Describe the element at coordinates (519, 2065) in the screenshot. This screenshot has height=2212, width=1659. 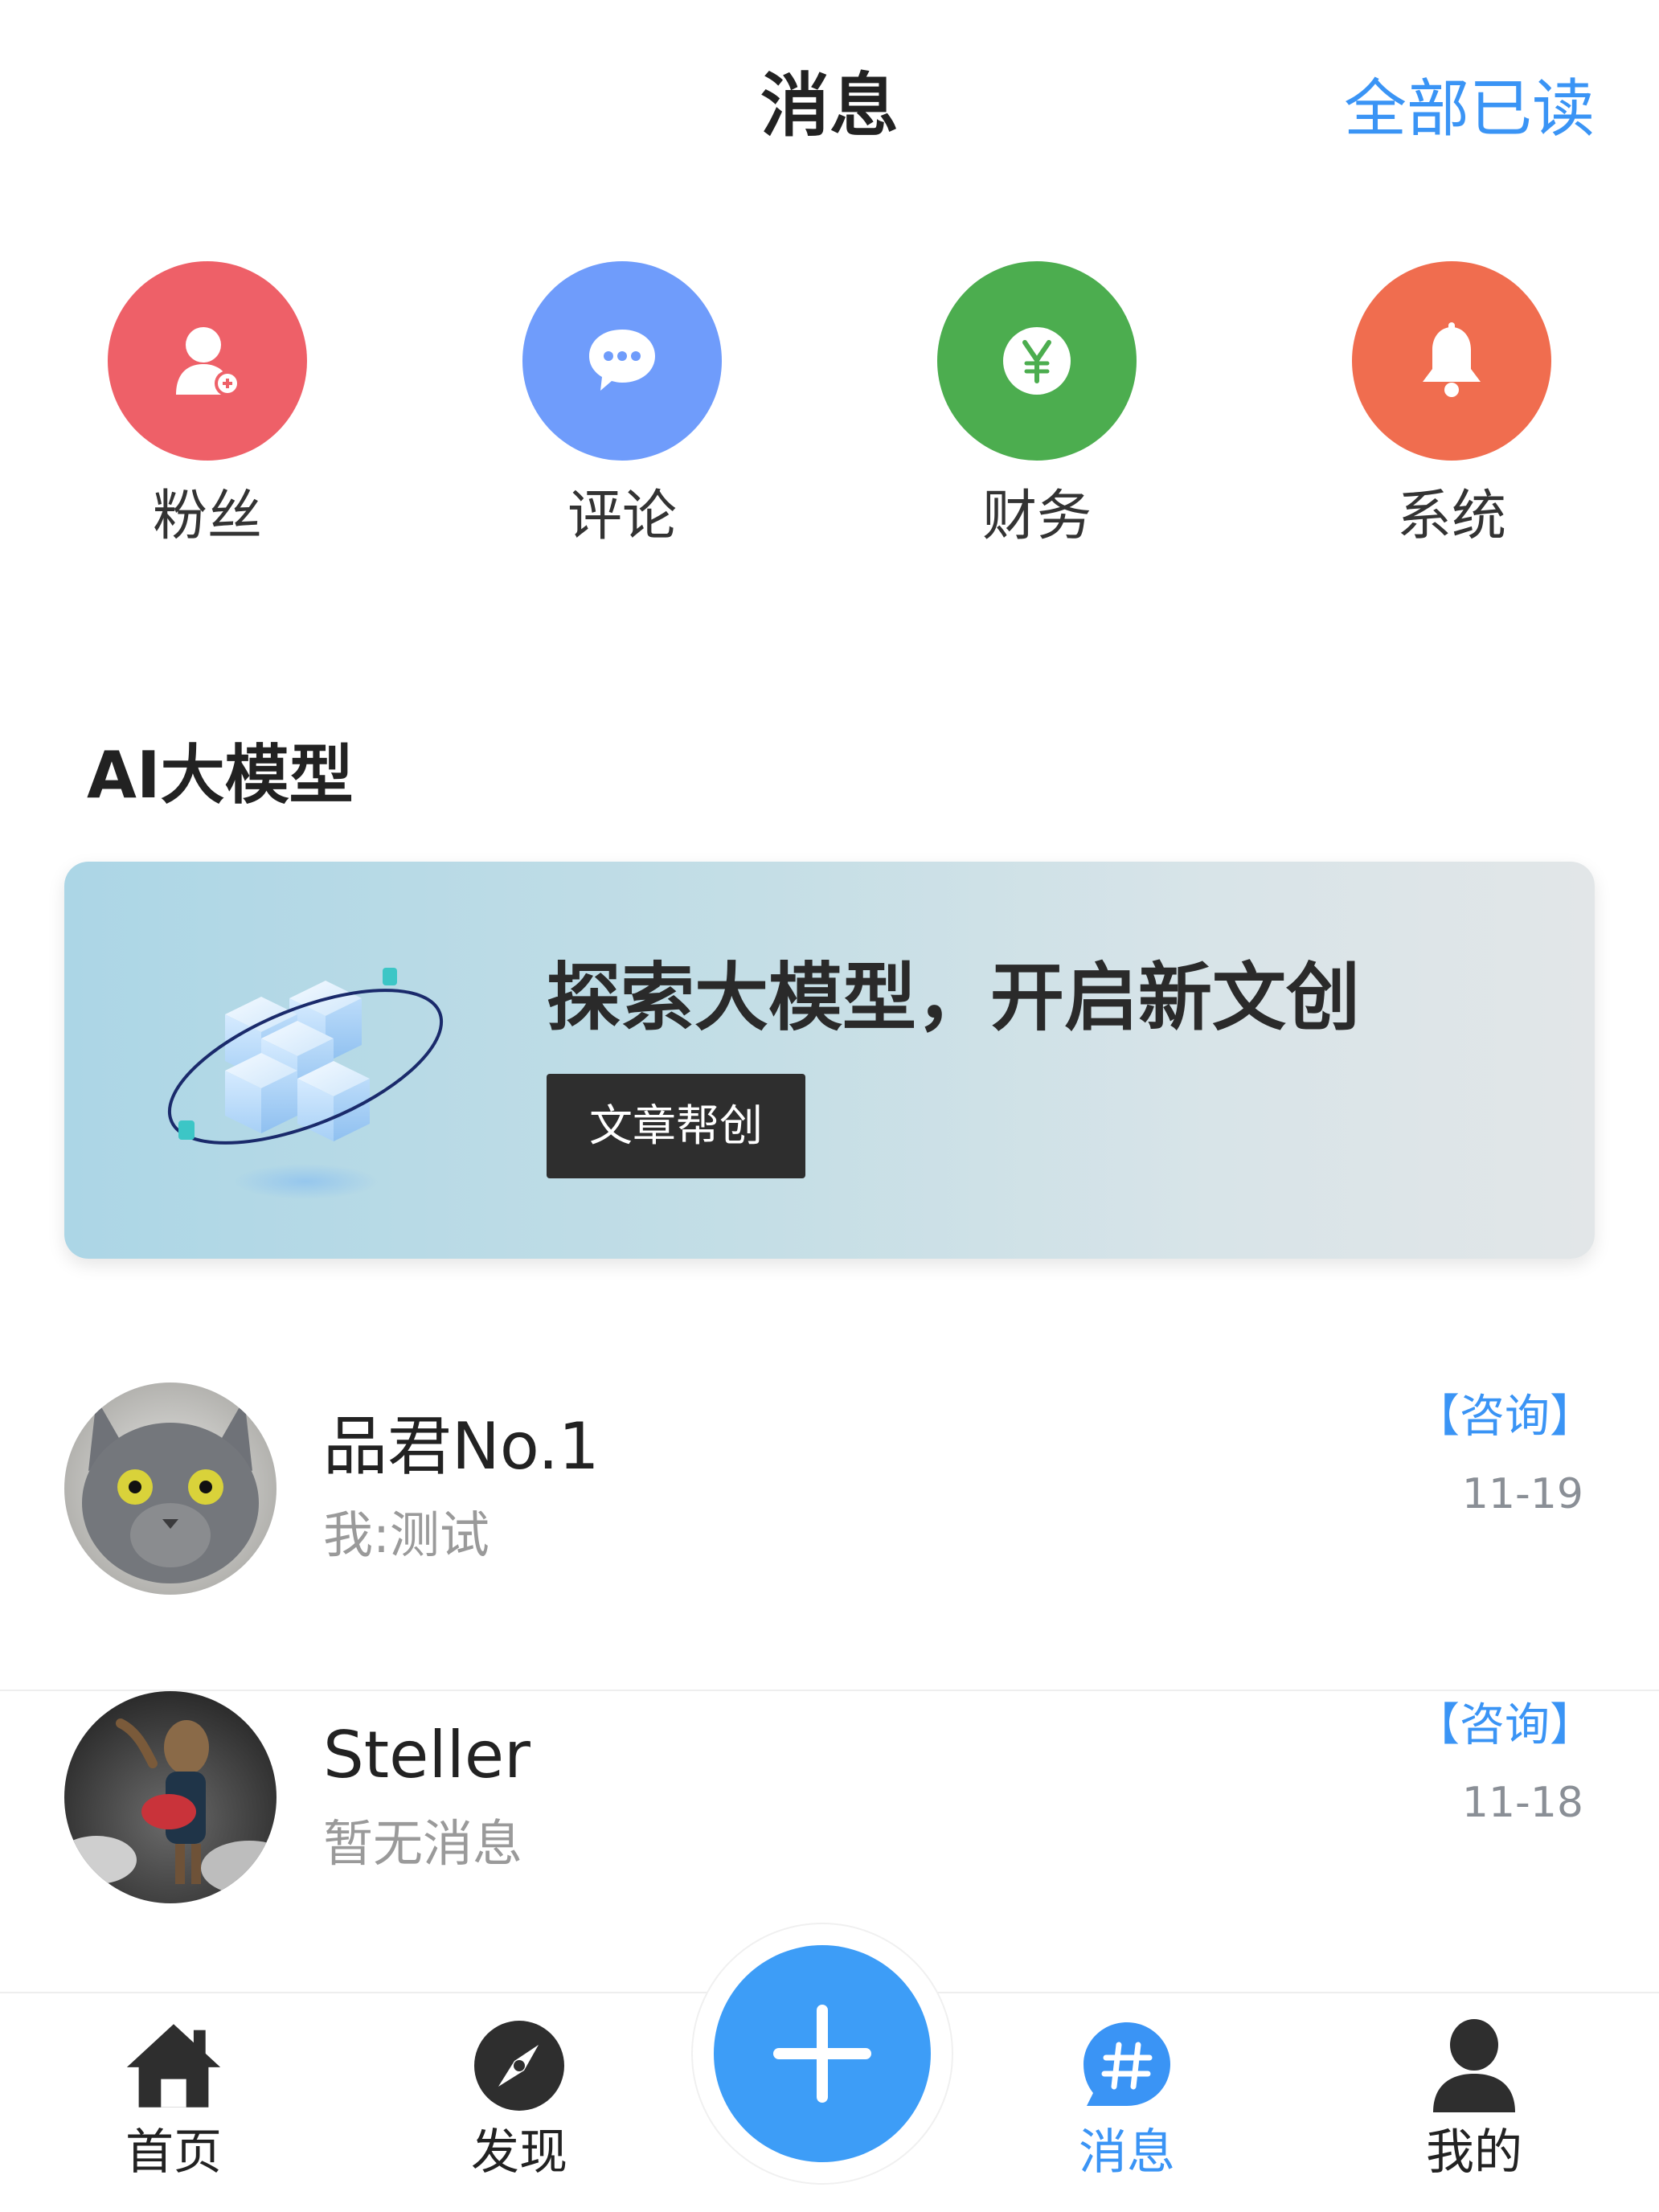
I see `compass-icon` at that location.